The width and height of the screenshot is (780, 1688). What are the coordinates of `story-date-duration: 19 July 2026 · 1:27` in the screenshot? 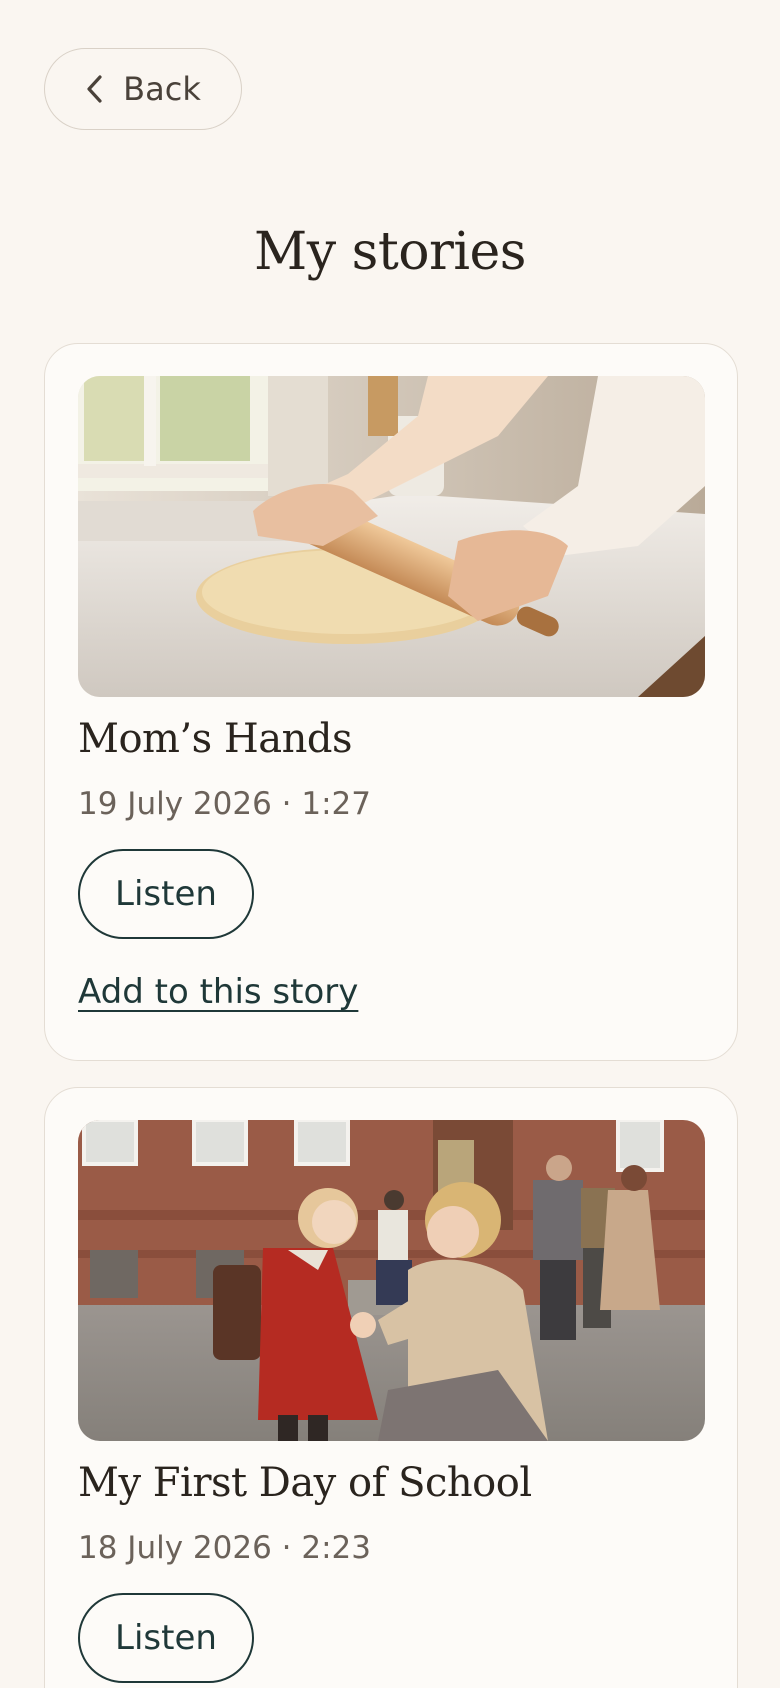 It's located at (224, 804).